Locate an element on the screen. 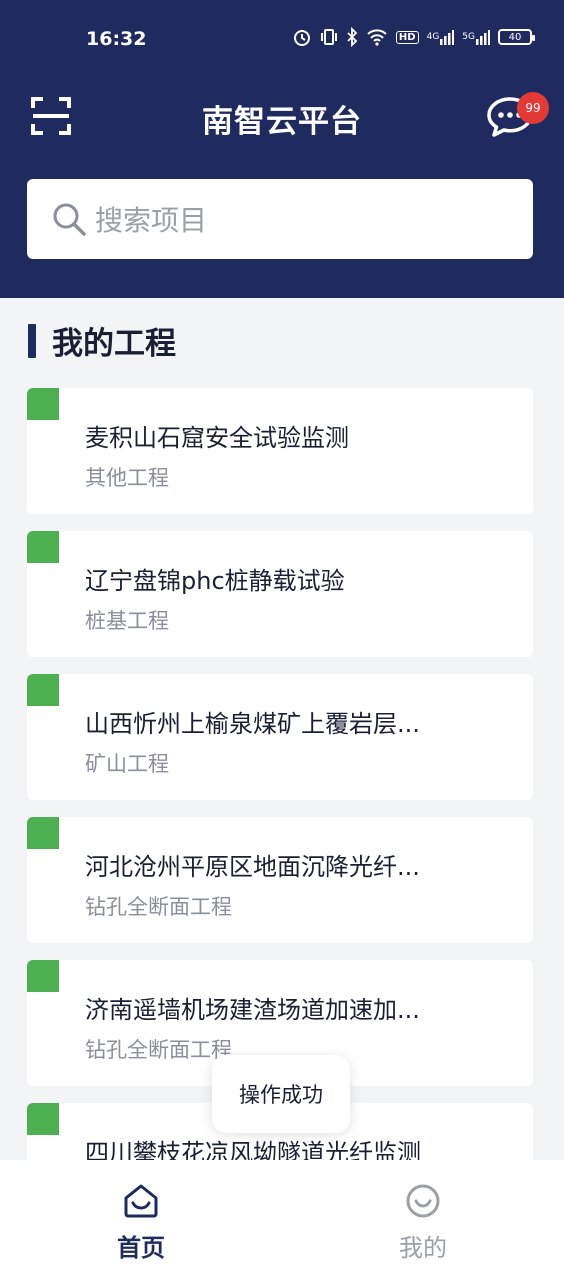  nav-mine: 我的 is located at coordinates (423, 1214).